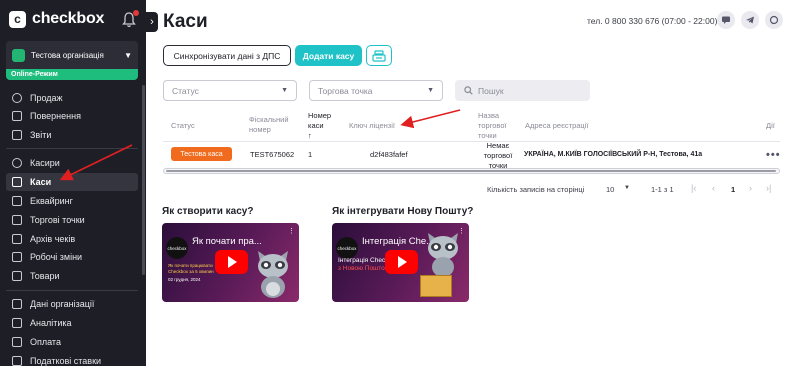 This screenshot has height=366, width=800. Describe the element at coordinates (320, 115) in the screenshot. I see `col-header-number-l1: Номер` at that location.